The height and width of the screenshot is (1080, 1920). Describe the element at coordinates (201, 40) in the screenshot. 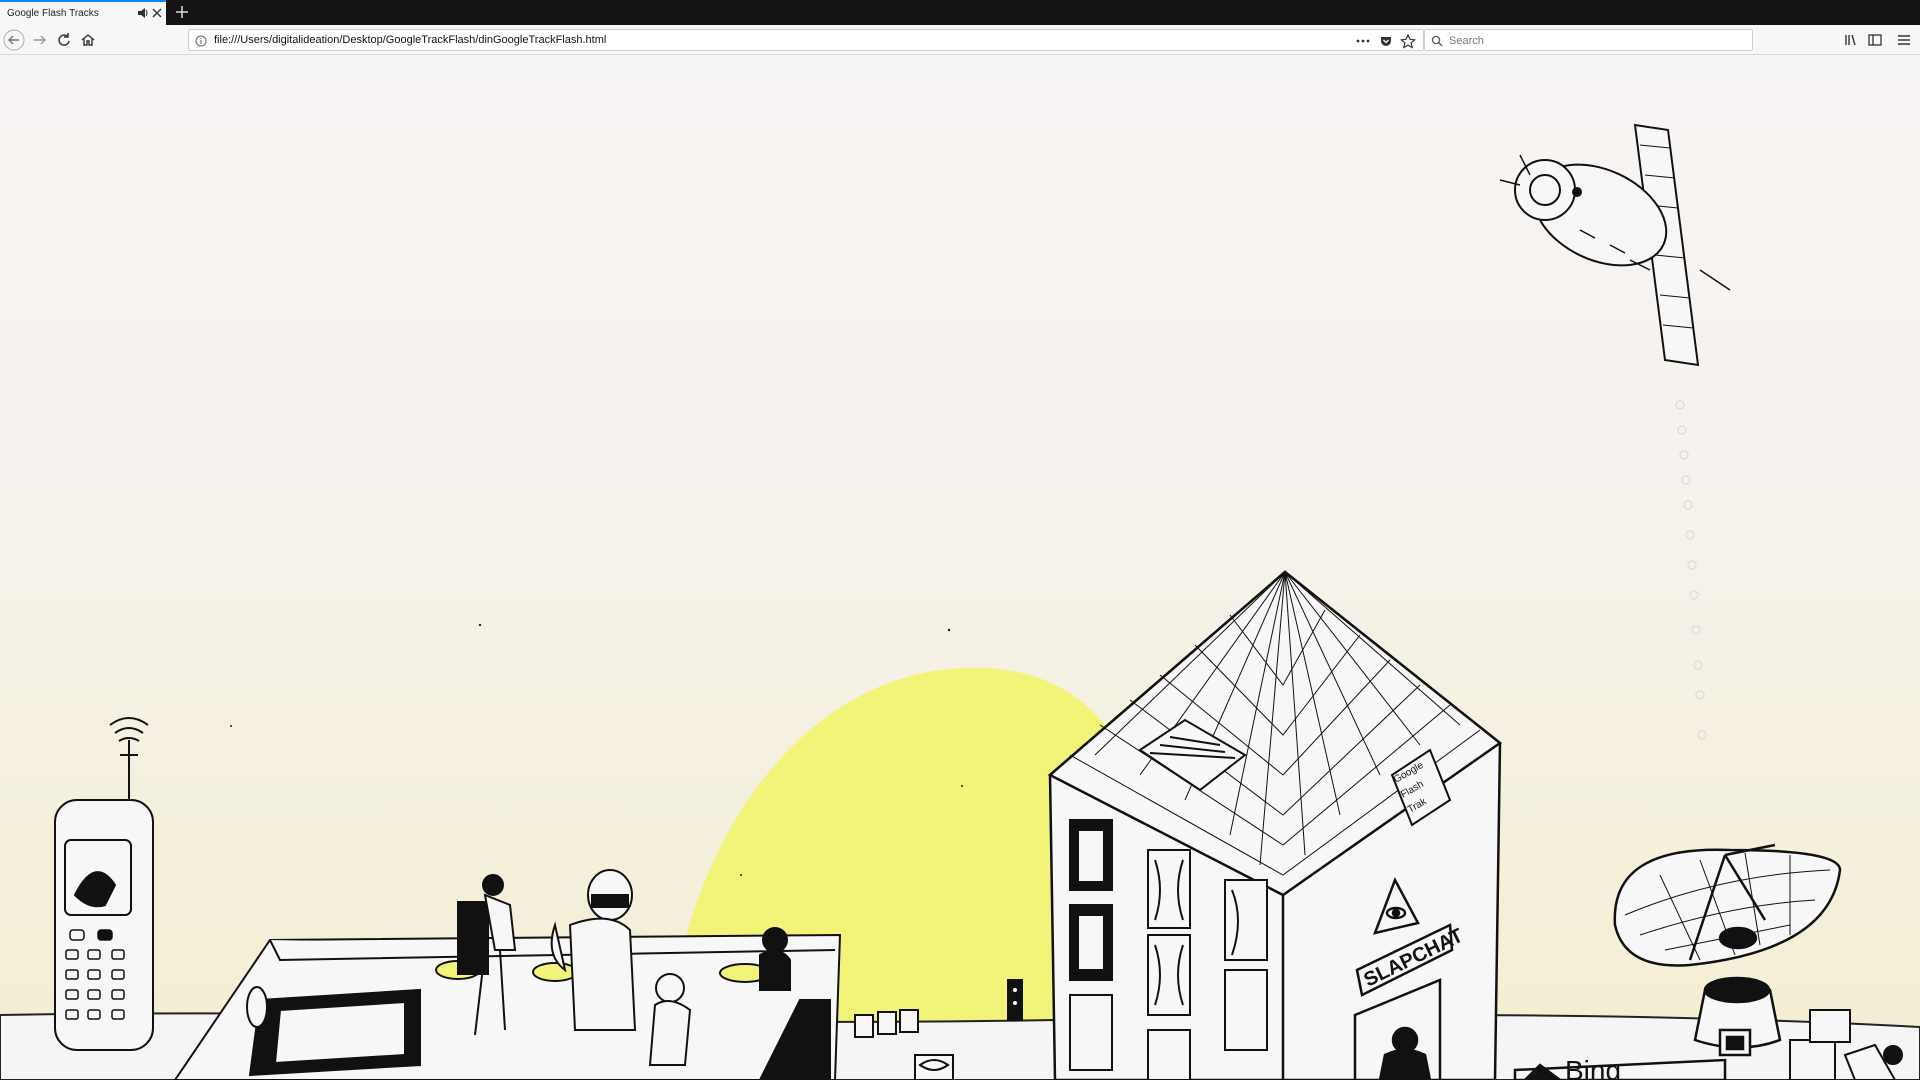

I see `info-icon` at that location.